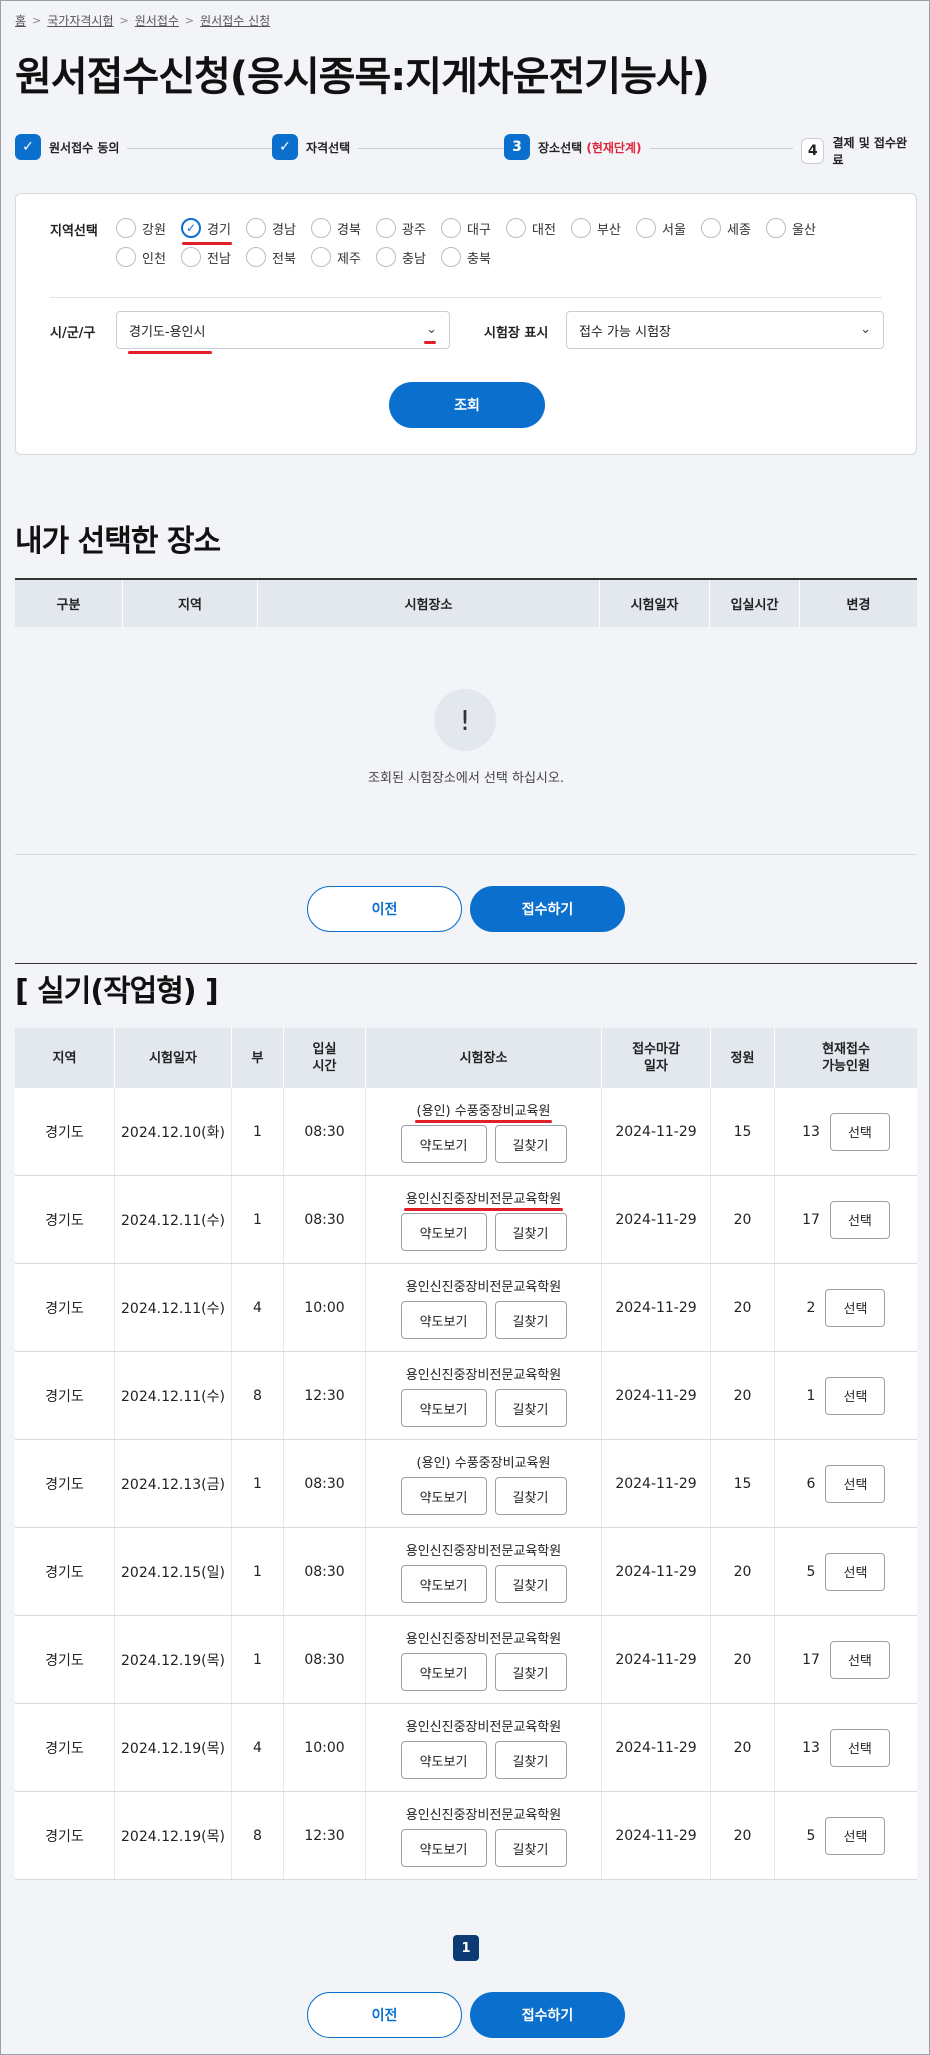 This screenshot has height=2055, width=930. Describe the element at coordinates (596, 228) in the screenshot. I see `region-radio: 부산` at that location.